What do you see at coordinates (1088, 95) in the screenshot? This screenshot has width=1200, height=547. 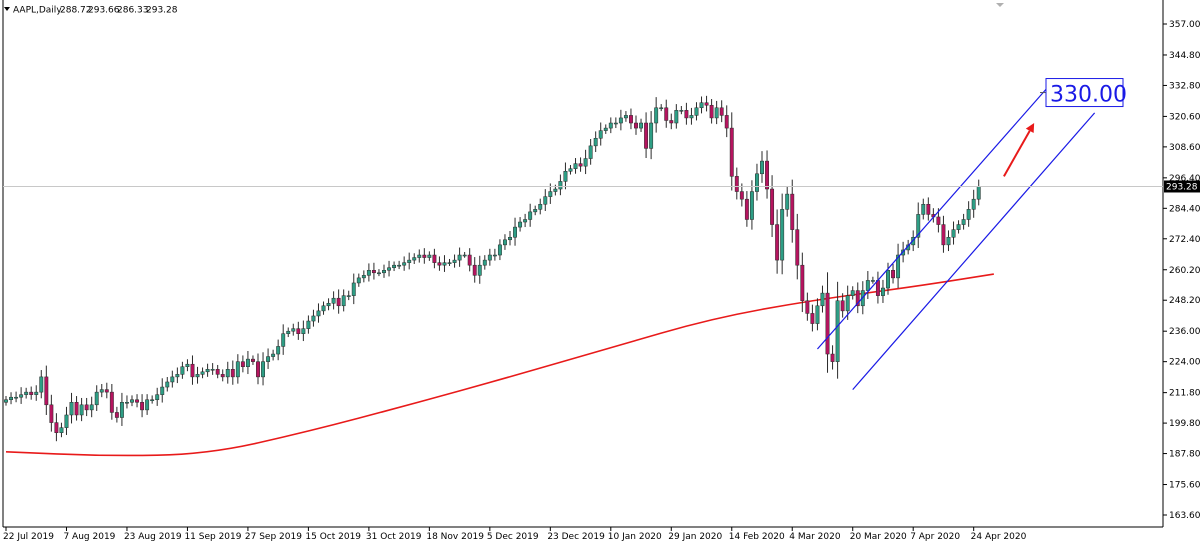 I see `target-price-label: 330.00` at bounding box center [1088, 95].